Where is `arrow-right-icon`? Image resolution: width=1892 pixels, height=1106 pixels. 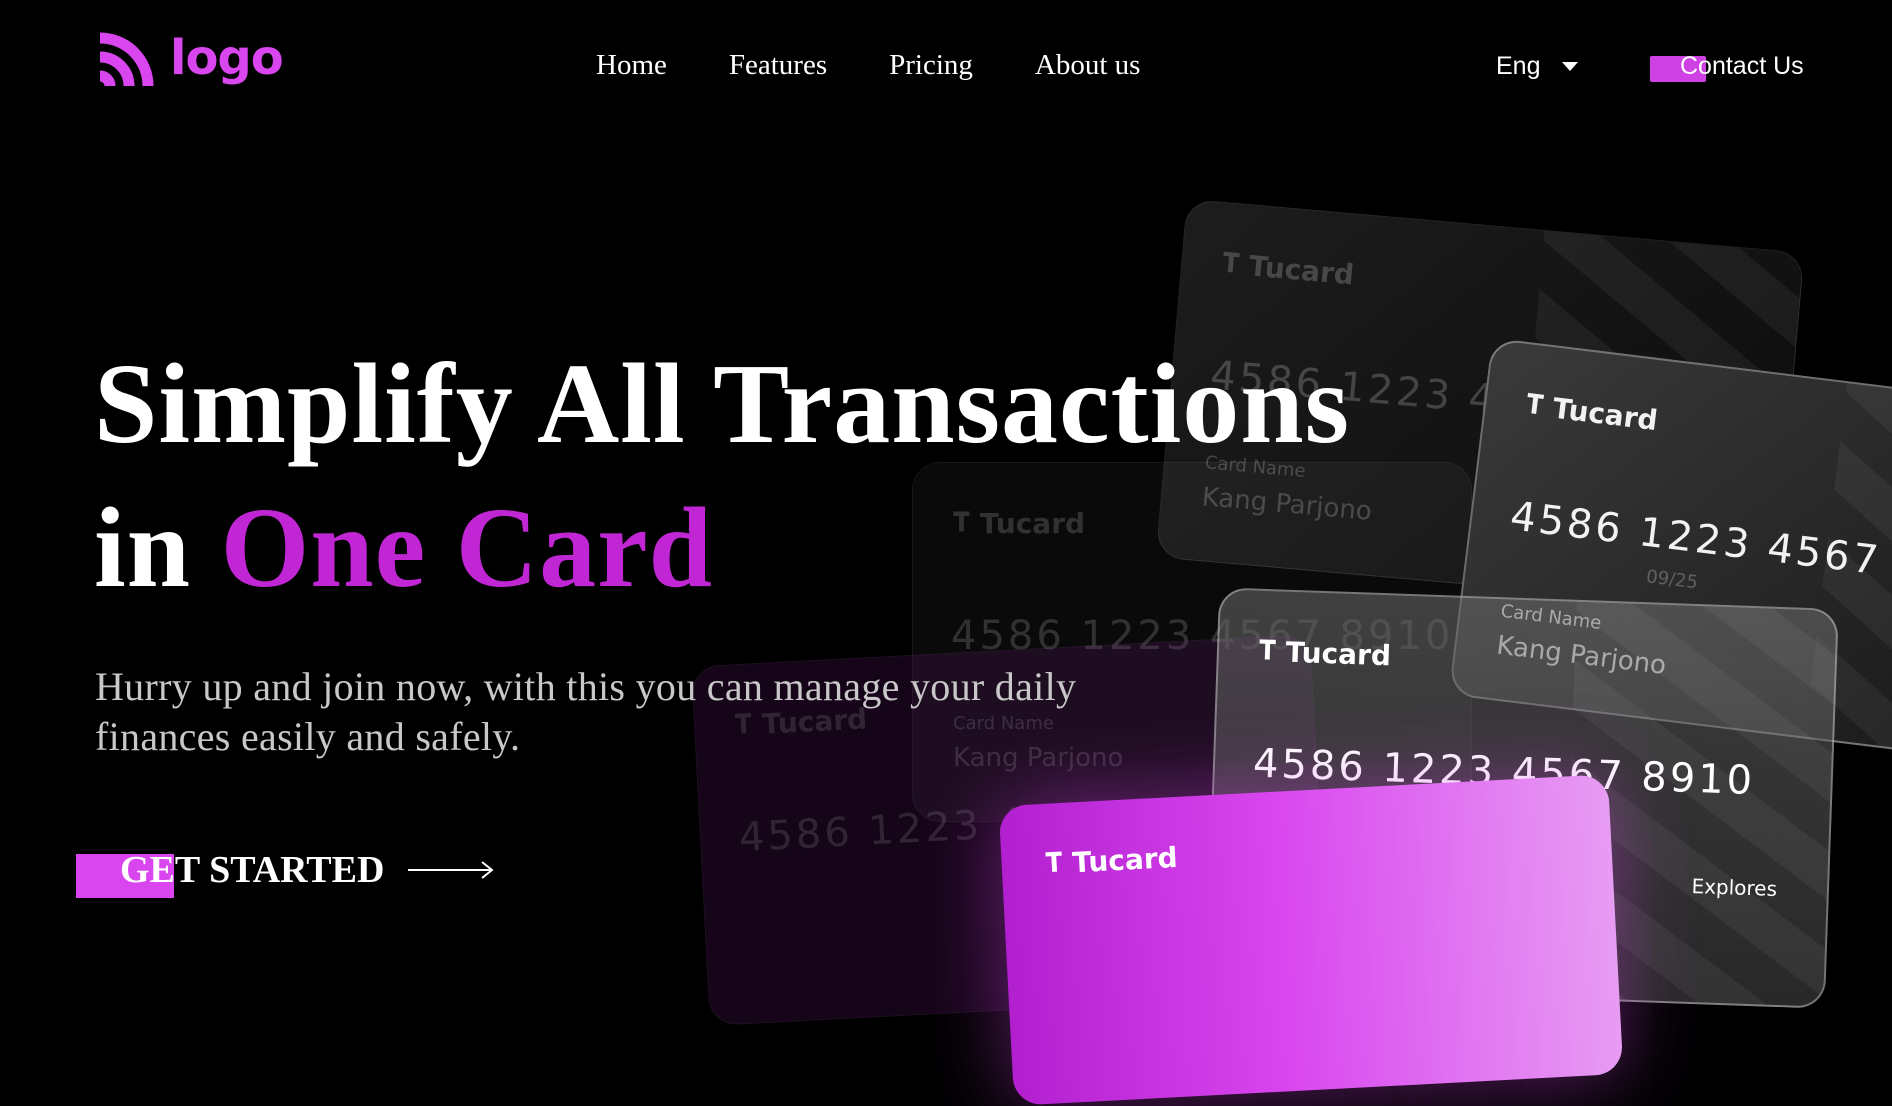 arrow-right-icon is located at coordinates (451, 870).